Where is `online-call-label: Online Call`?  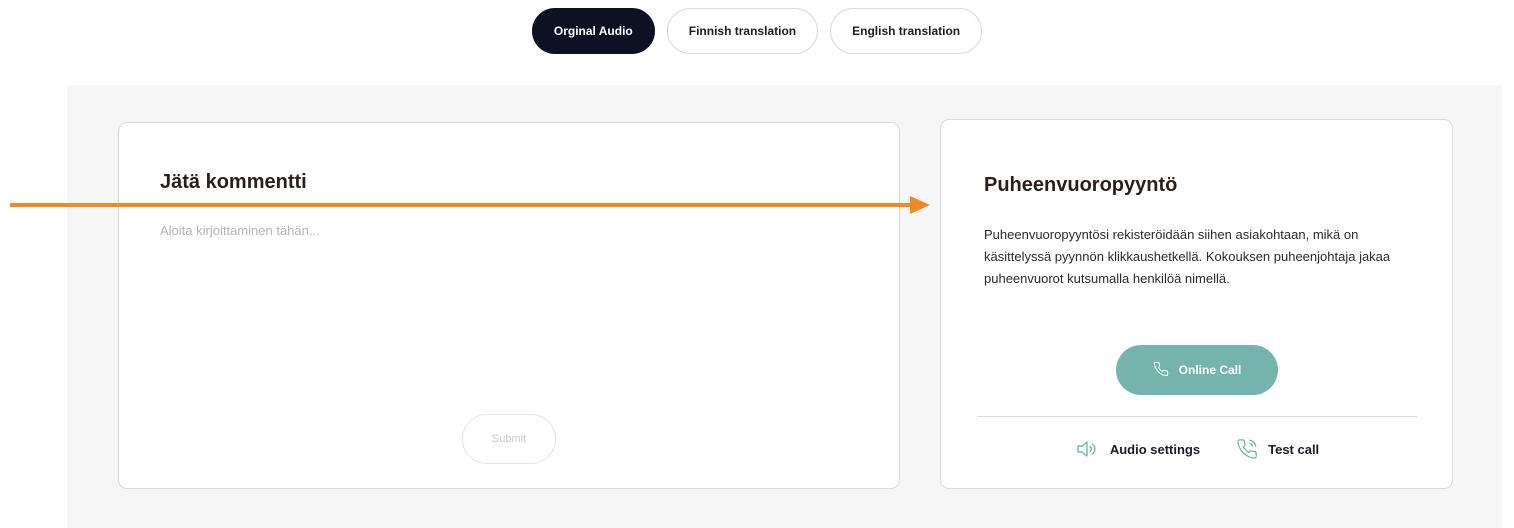 online-call-label: Online Call is located at coordinates (1210, 370).